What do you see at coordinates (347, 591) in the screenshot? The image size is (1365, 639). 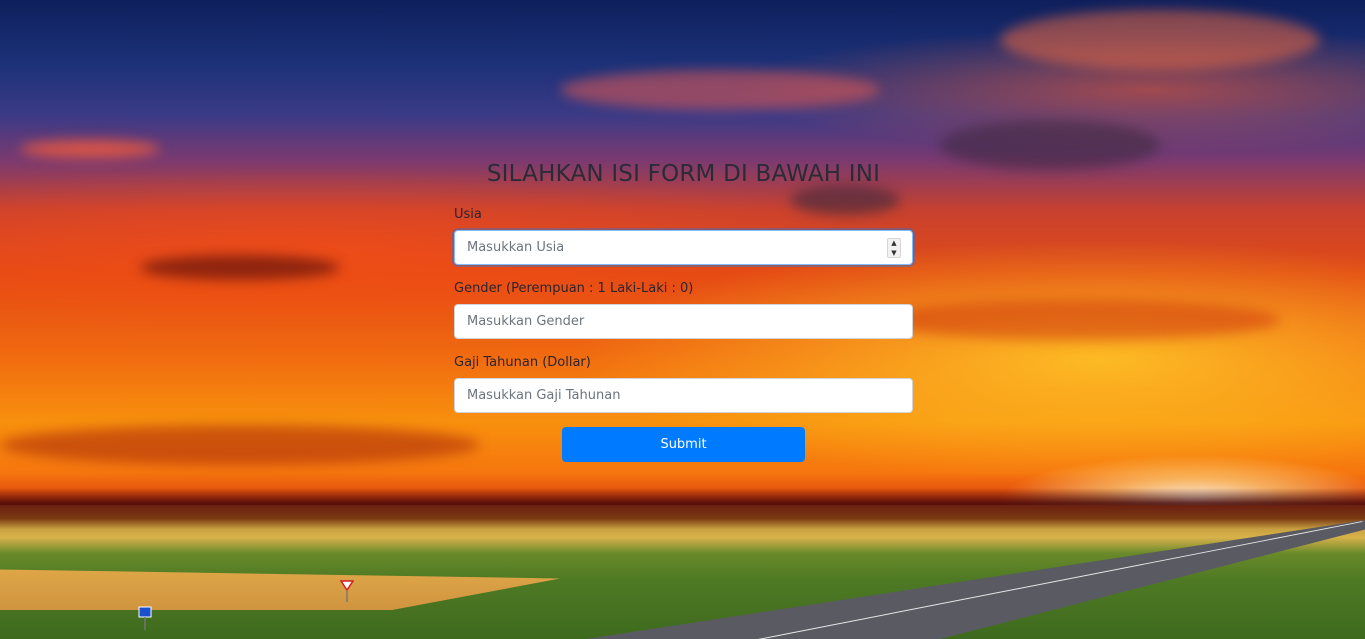 I see `yield-sign-icon` at bounding box center [347, 591].